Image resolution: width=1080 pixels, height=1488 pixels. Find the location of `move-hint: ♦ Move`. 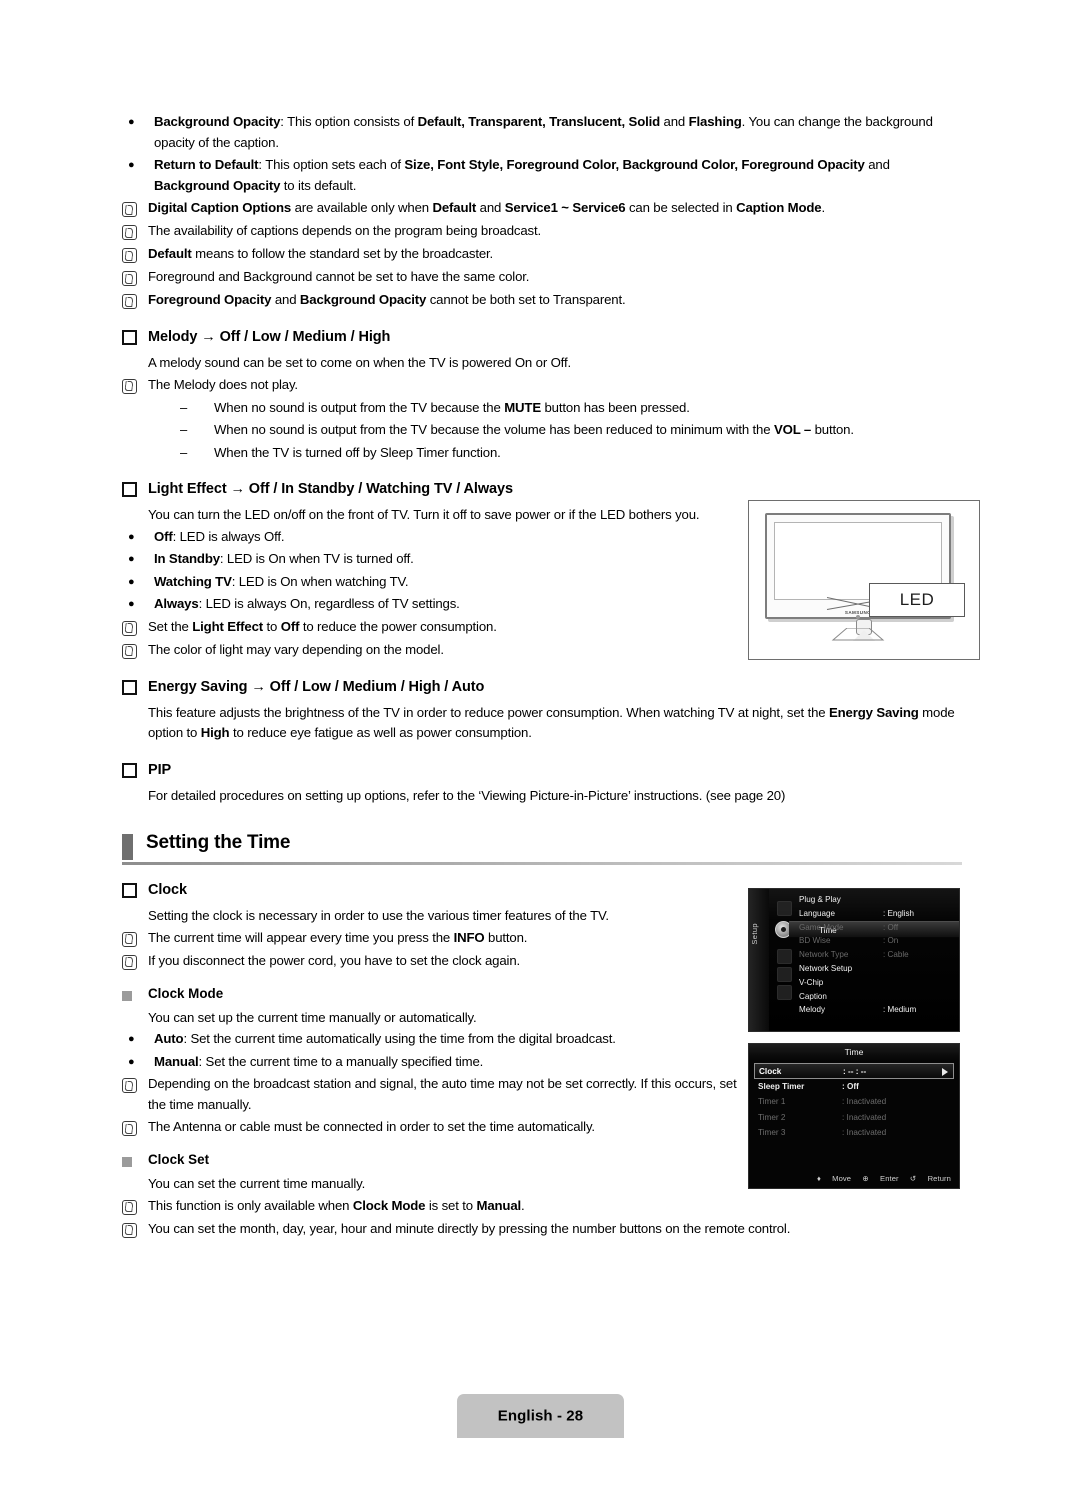

move-hint: ♦ Move is located at coordinates (834, 1178).